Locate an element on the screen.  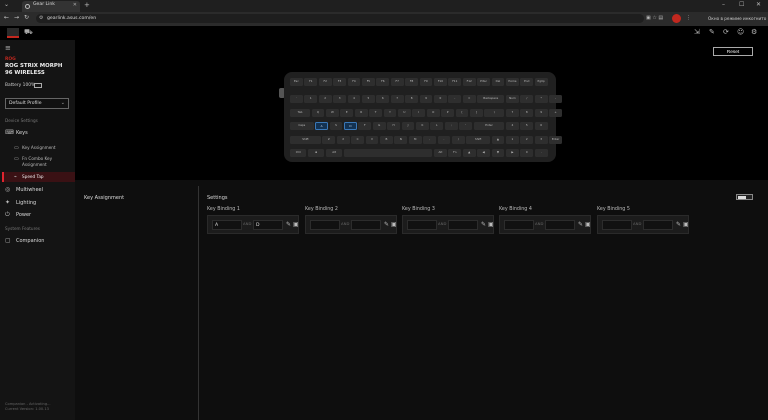
export-icon: ⇲ is located at coordinates (697, 32).